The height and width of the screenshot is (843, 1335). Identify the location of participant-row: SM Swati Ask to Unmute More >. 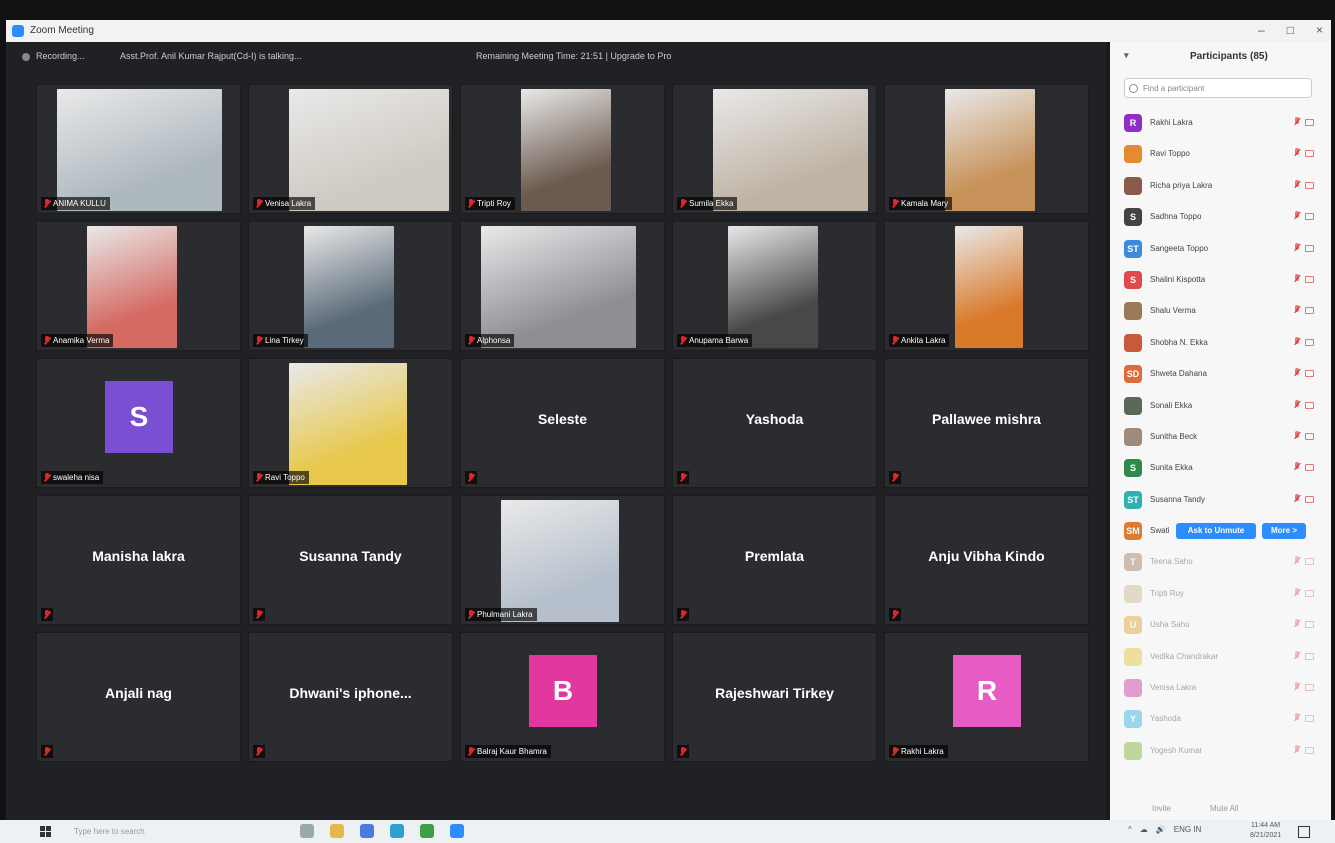
(1222, 531).